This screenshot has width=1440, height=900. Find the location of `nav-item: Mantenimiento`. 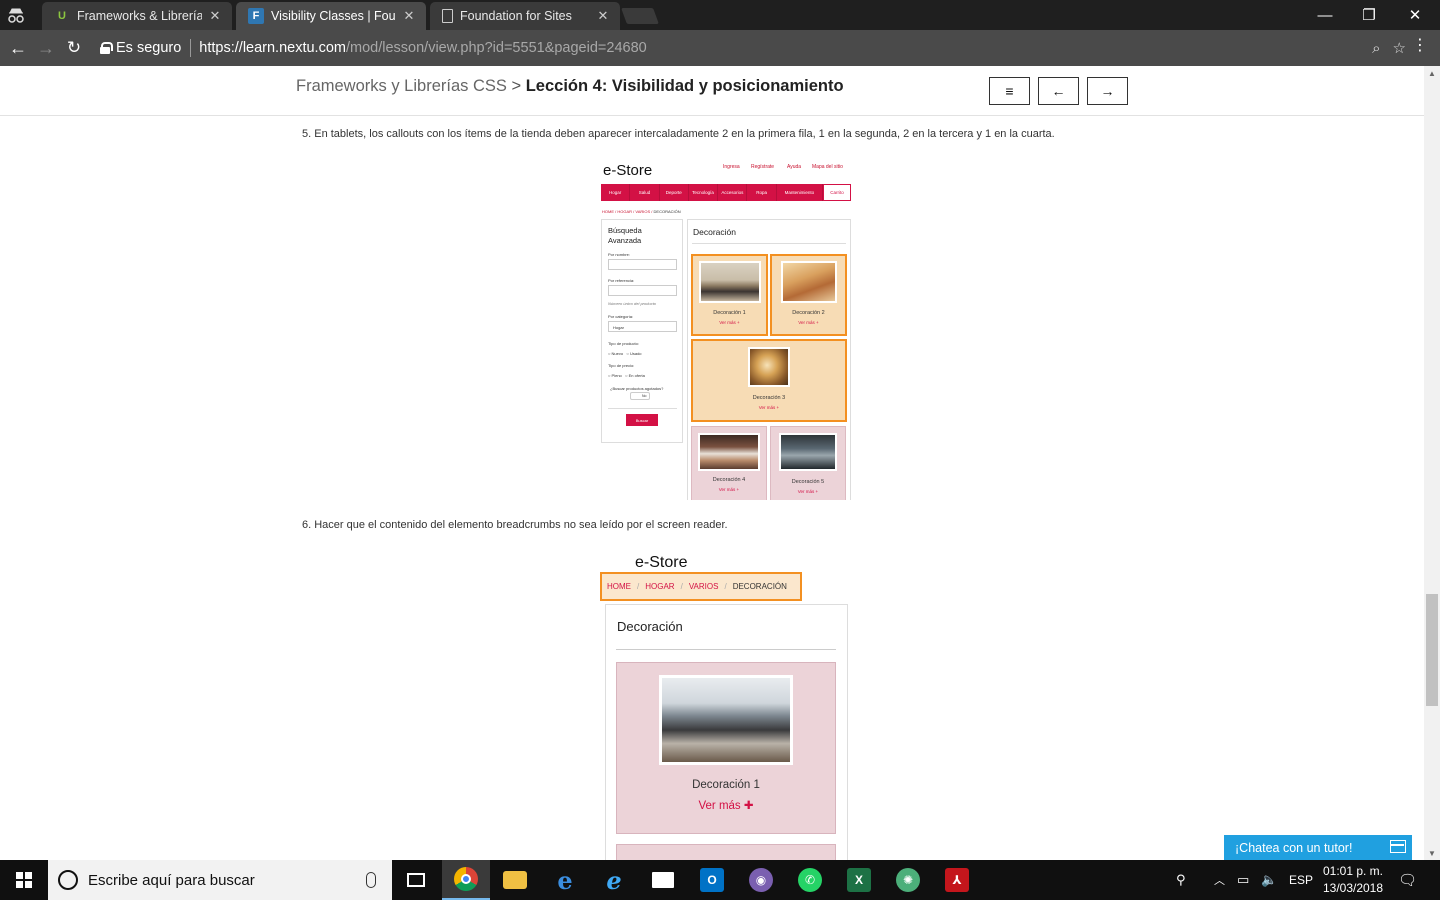

nav-item: Mantenimiento is located at coordinates (800, 192).